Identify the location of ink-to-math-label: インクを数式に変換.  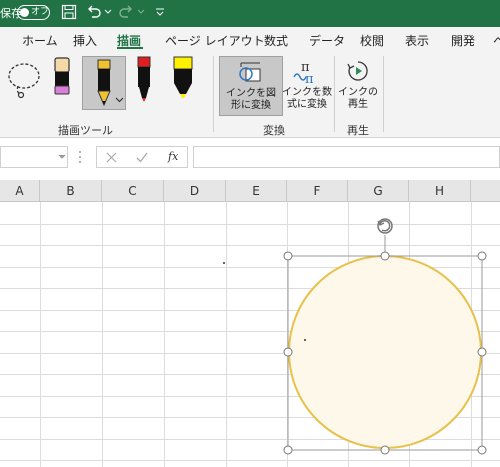
(307, 98).